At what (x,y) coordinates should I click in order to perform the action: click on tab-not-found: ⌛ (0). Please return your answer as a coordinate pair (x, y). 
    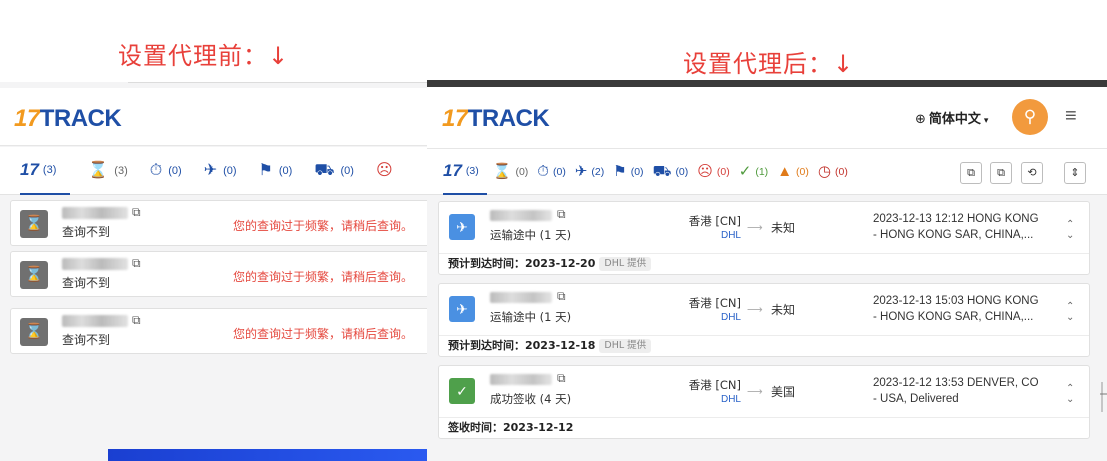
    Looking at the image, I should click on (510, 171).